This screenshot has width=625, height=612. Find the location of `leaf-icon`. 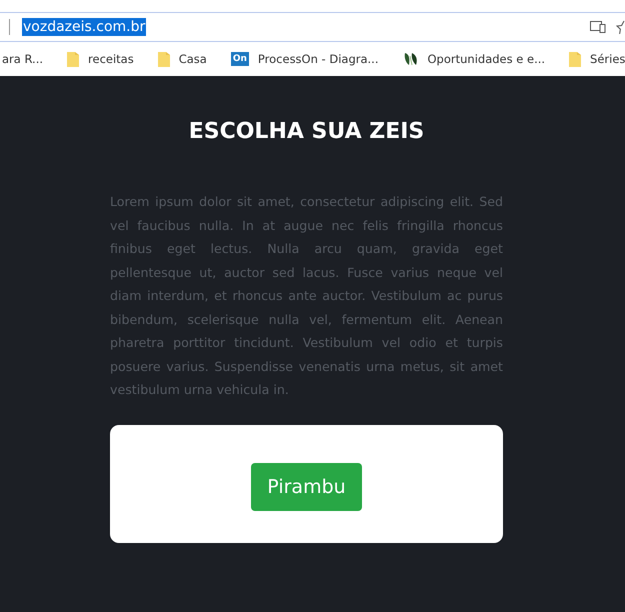

leaf-icon is located at coordinates (410, 59).